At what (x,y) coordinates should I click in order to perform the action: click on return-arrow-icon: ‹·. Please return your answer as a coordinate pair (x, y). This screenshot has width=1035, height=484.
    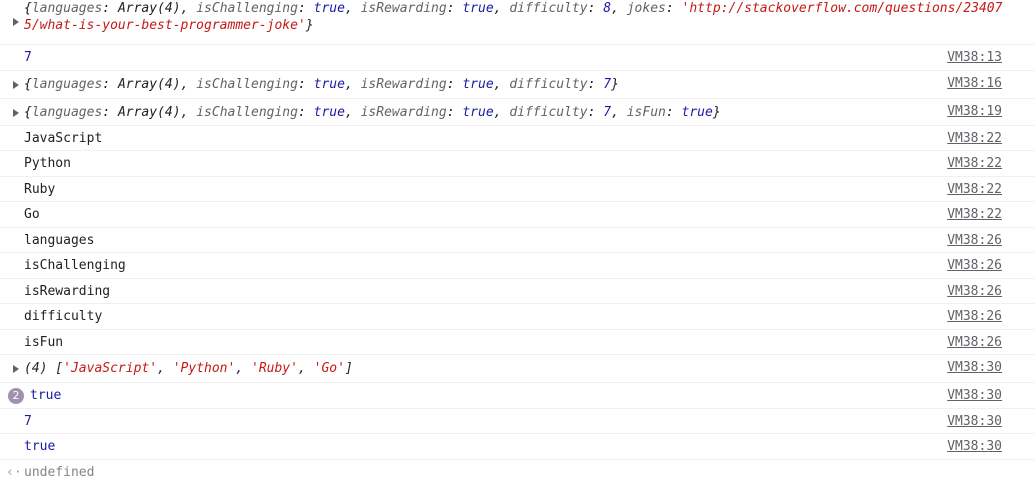
    Looking at the image, I should click on (14, 472).